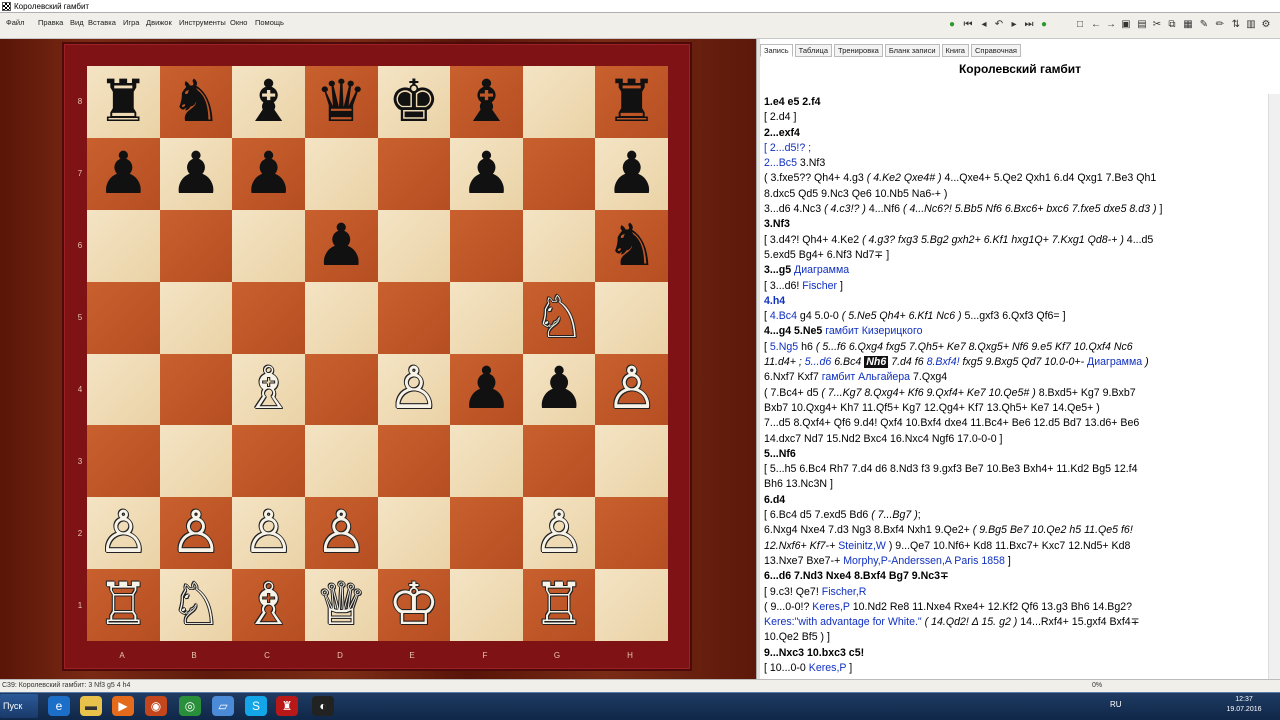 The height and width of the screenshot is (720, 1280). What do you see at coordinates (486, 317) in the screenshot?
I see `square-f5` at bounding box center [486, 317].